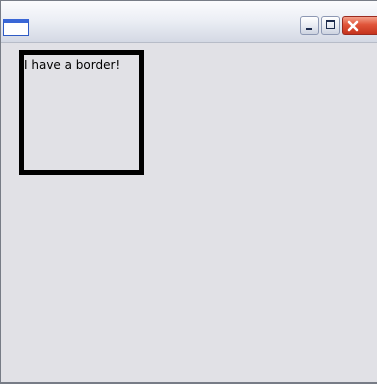 The image size is (377, 384). What do you see at coordinates (309, 25) in the screenshot?
I see `minimize-button` at bounding box center [309, 25].